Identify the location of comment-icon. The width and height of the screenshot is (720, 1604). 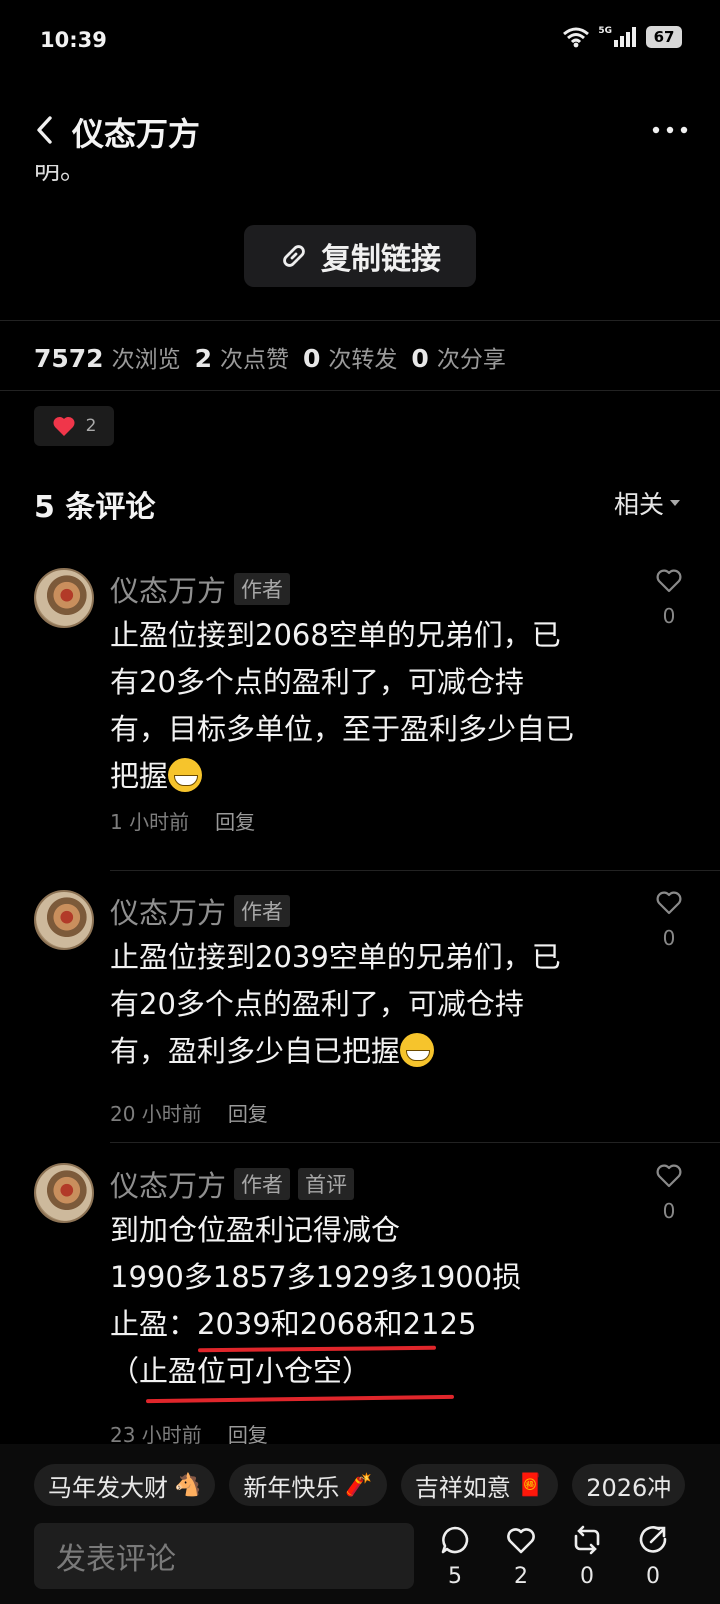
(455, 1540).